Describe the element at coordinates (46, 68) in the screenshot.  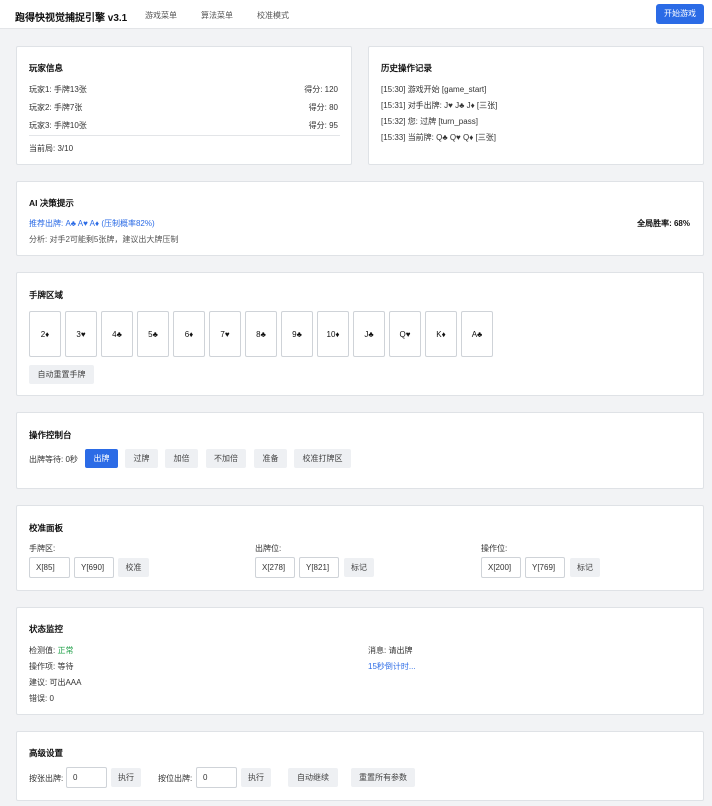
I see `panel-title: 玩家信息` at that location.